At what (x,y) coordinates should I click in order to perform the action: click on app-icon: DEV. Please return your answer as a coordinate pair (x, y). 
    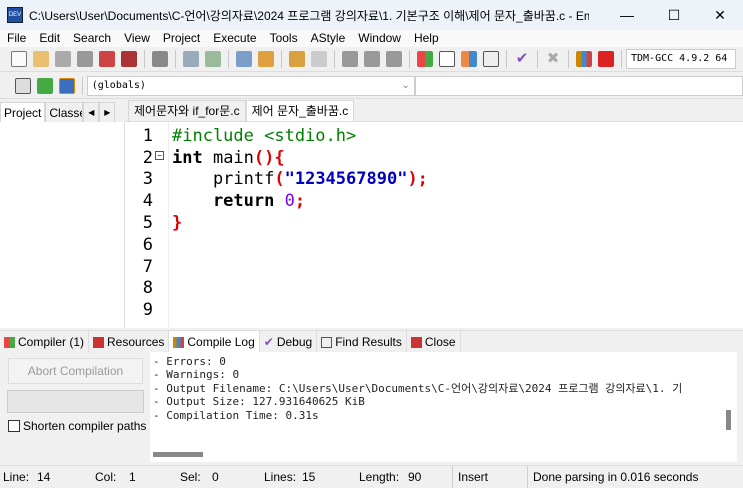
    Looking at the image, I should click on (15, 15).